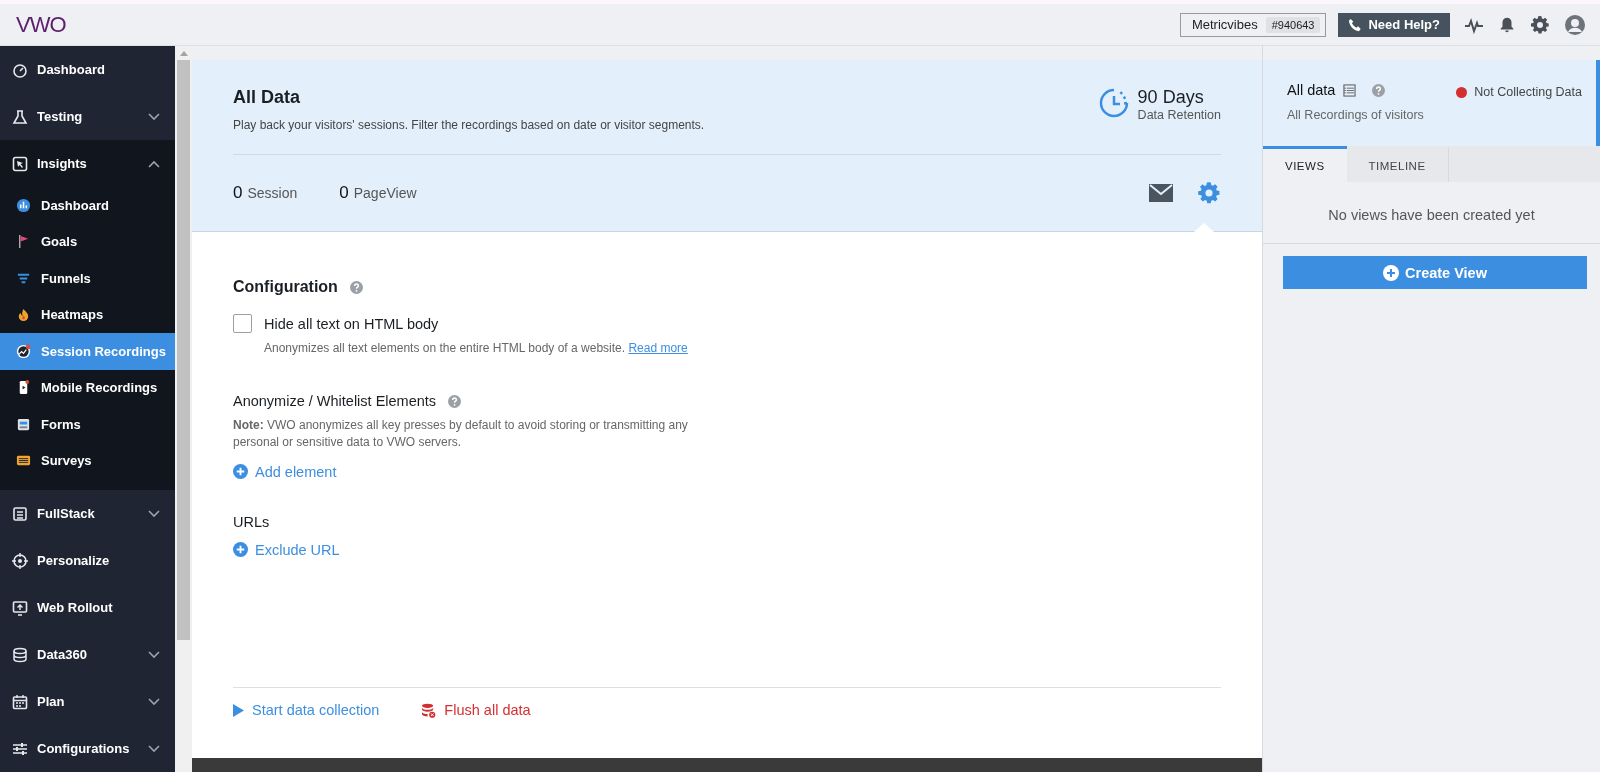 This screenshot has width=1600, height=772. Describe the element at coordinates (87, 69) in the screenshot. I see `sidebar-item: Dashboard` at that location.